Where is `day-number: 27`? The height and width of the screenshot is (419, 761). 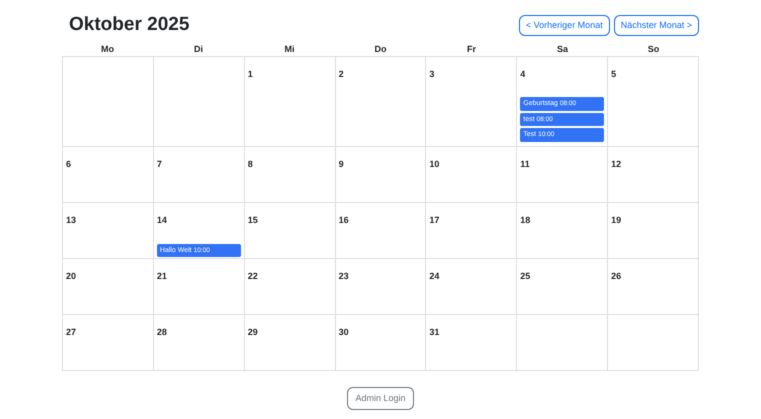
day-number: 27 is located at coordinates (71, 332).